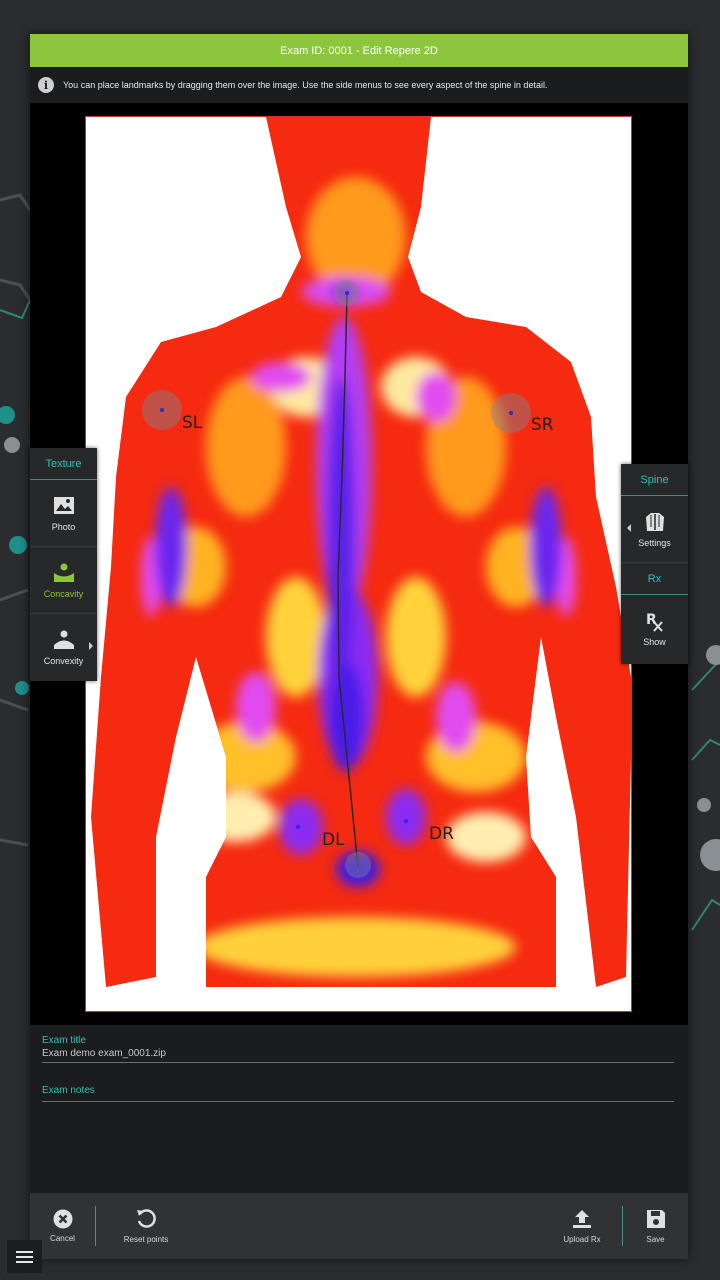 This screenshot has width=720, height=1280. I want to click on cancel-icon, so click(62, 1219).